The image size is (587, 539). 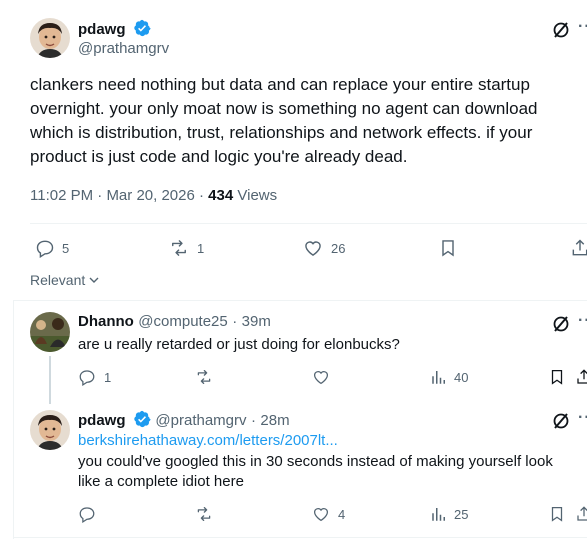 I want to click on views-count: 40, so click(x=461, y=377).